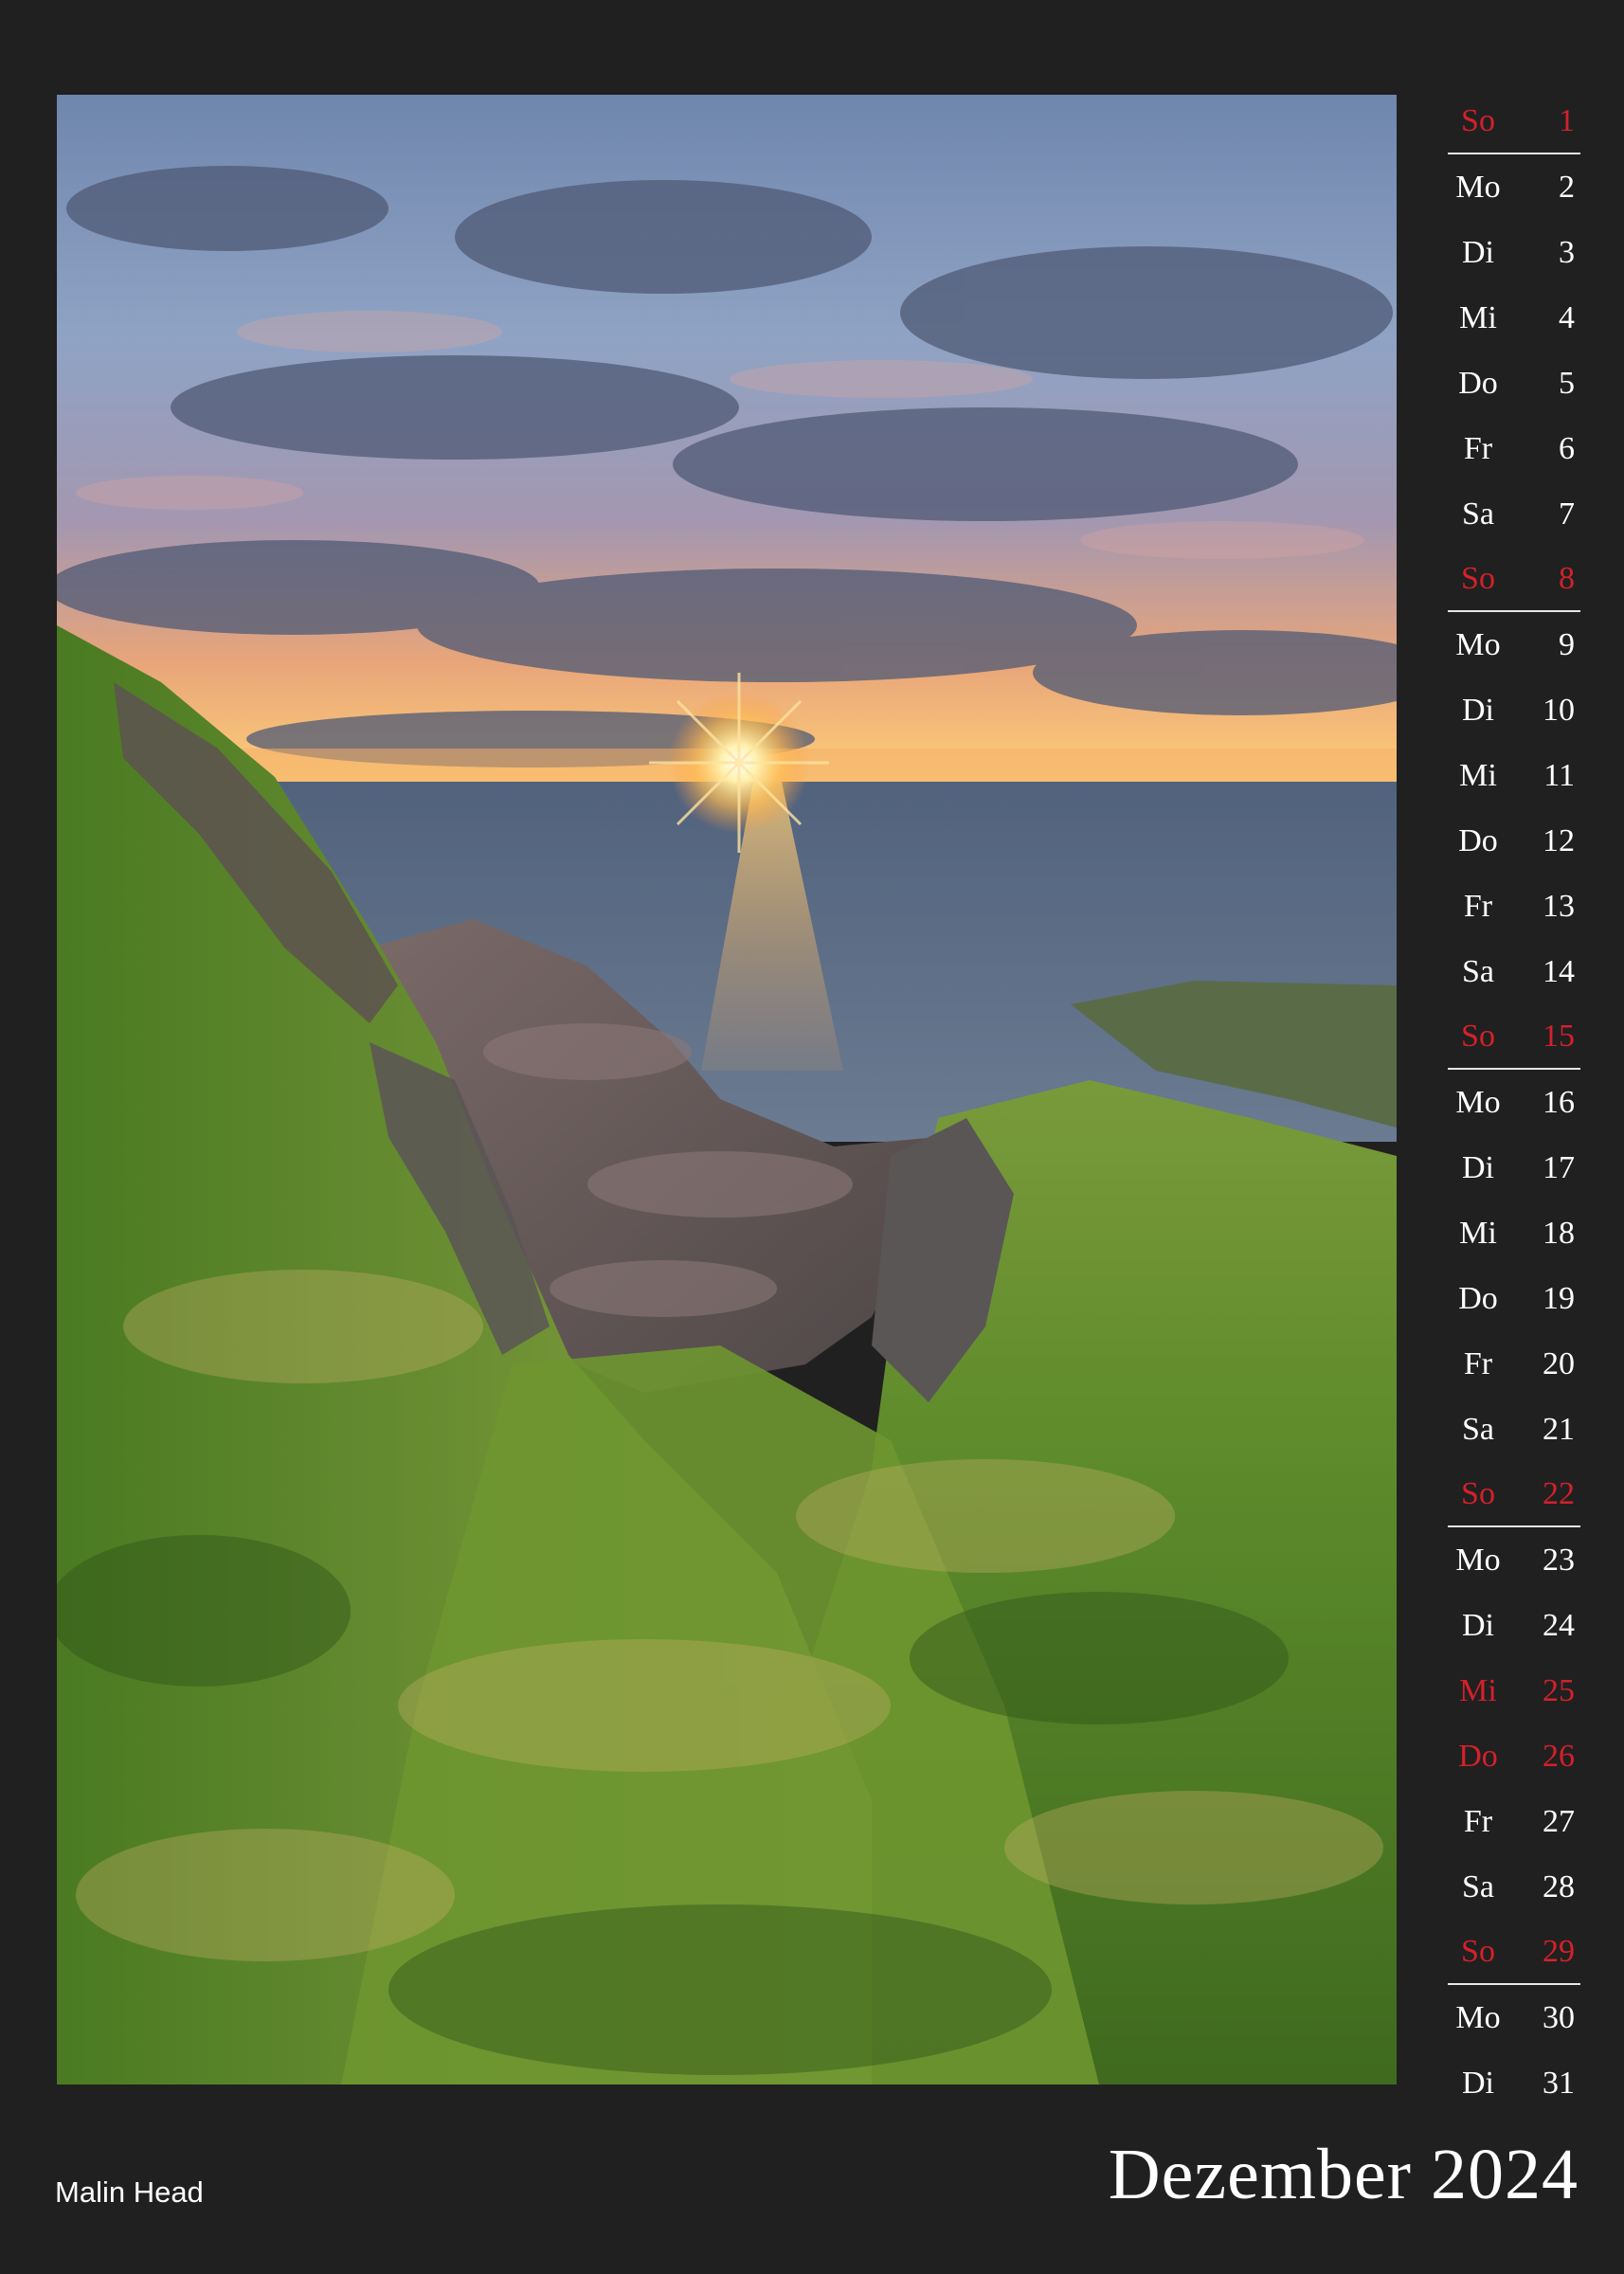  I want to click on day-number: 12, so click(1559, 840).